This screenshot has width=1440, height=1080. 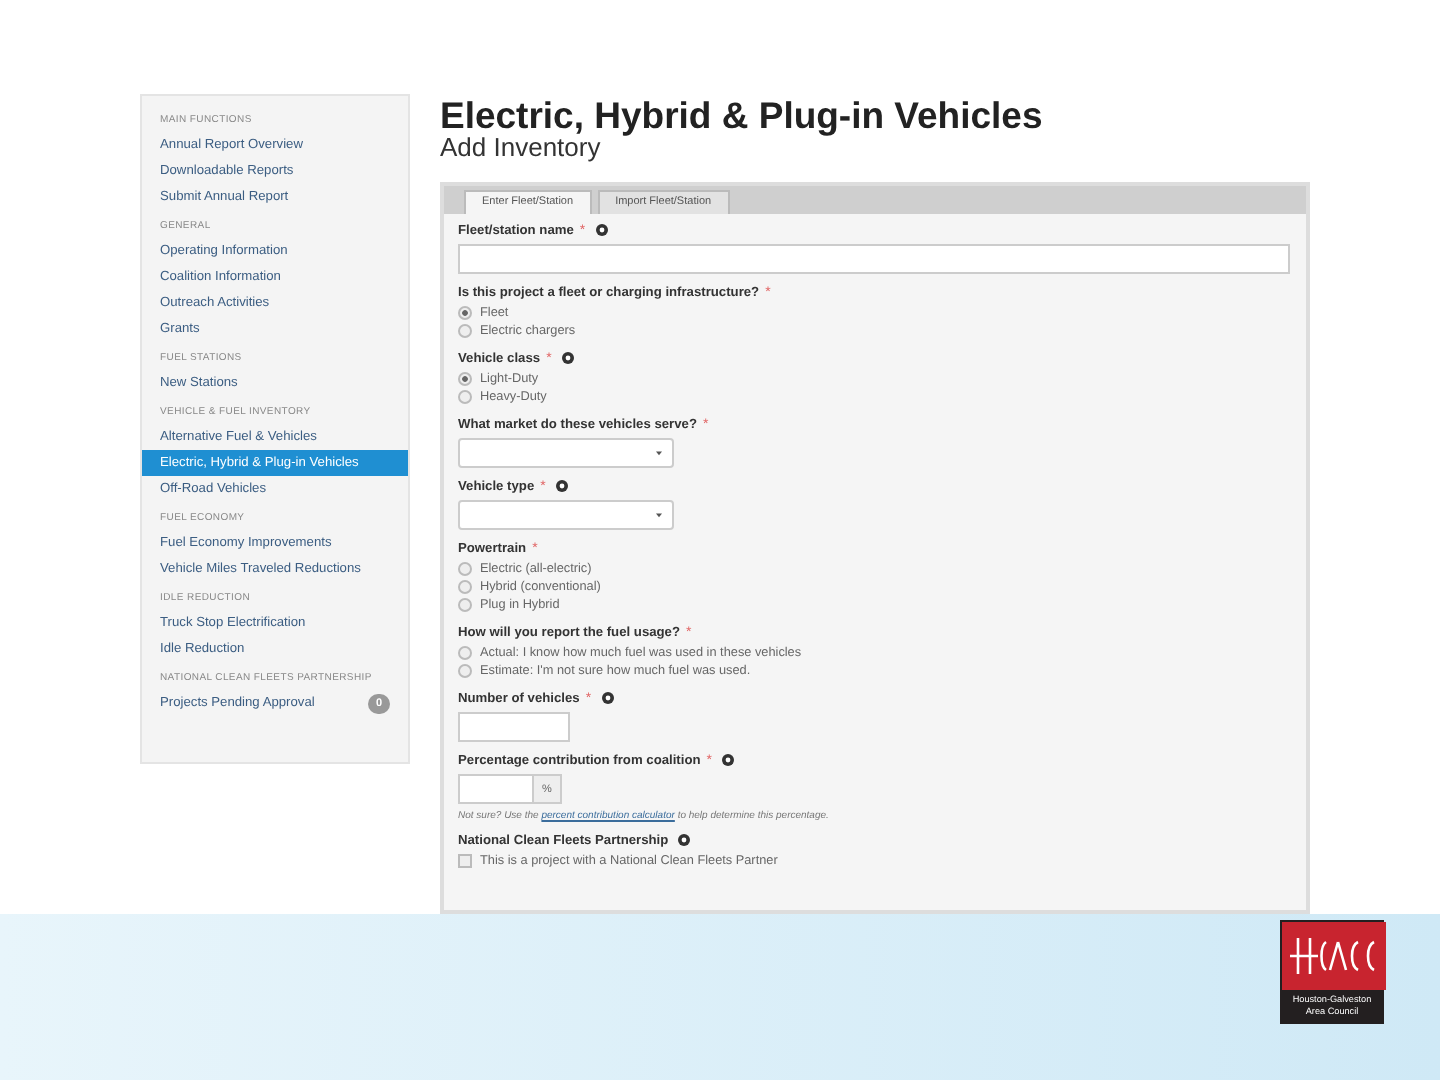 I want to click on logo-mark-icon, so click(x=1334, y=956).